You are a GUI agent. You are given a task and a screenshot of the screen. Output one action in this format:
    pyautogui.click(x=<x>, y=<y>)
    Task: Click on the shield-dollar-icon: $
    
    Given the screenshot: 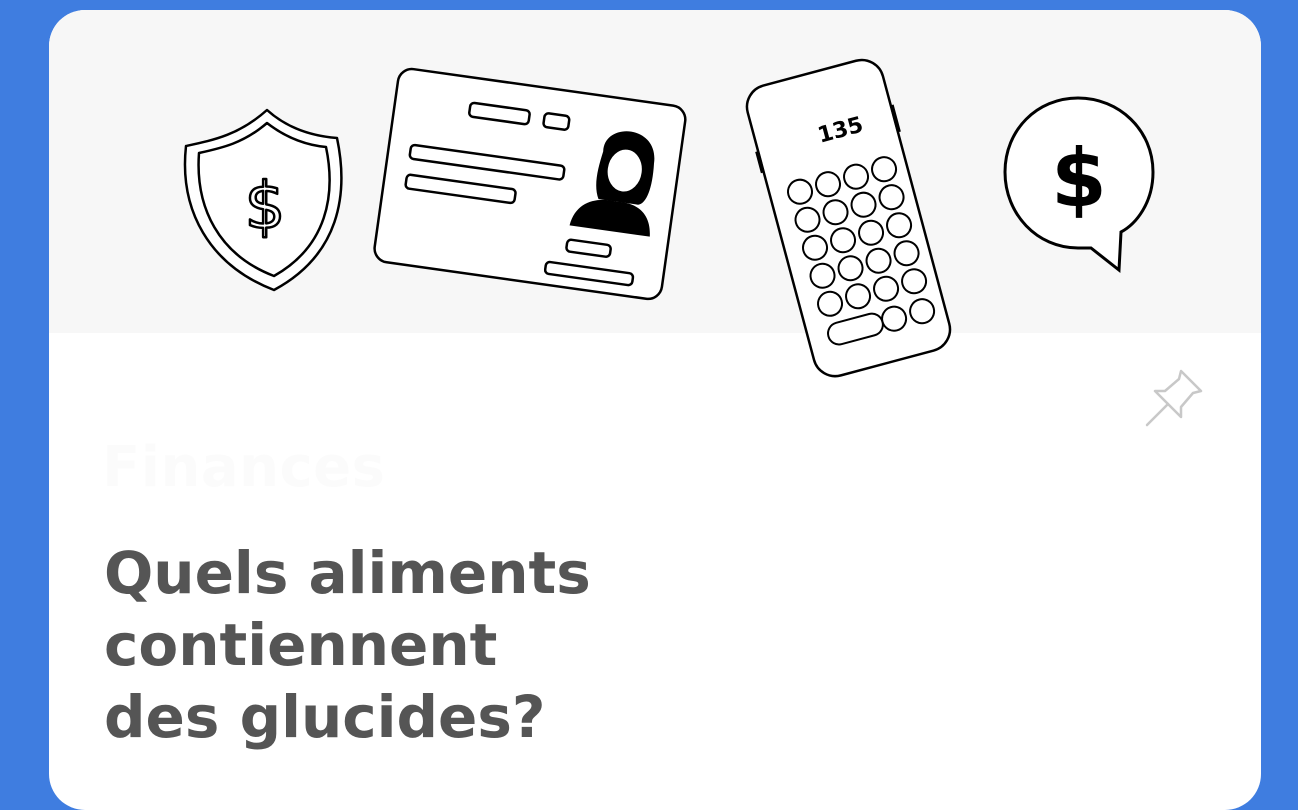 What is the action you would take?
    pyautogui.click(x=263, y=200)
    